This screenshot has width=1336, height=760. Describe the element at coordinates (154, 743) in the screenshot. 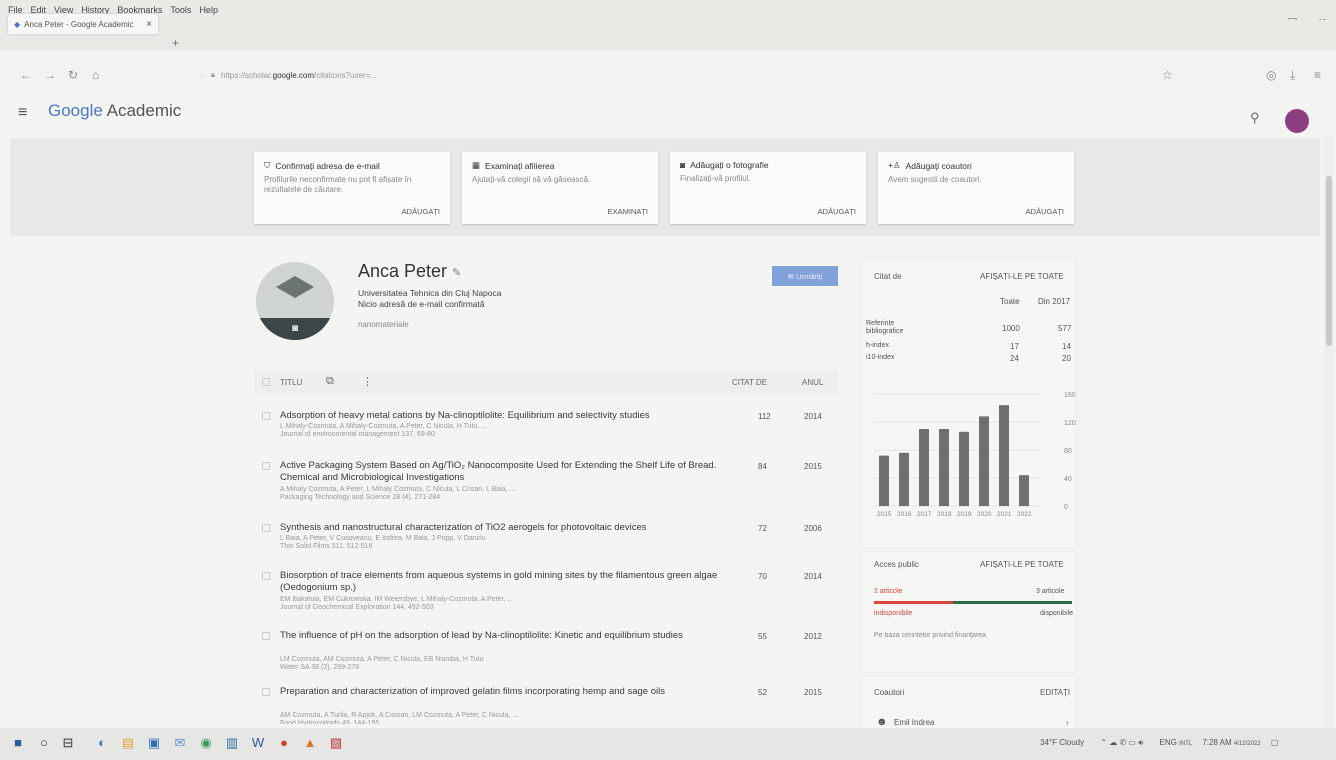

I see `store-icon: ▣` at that location.